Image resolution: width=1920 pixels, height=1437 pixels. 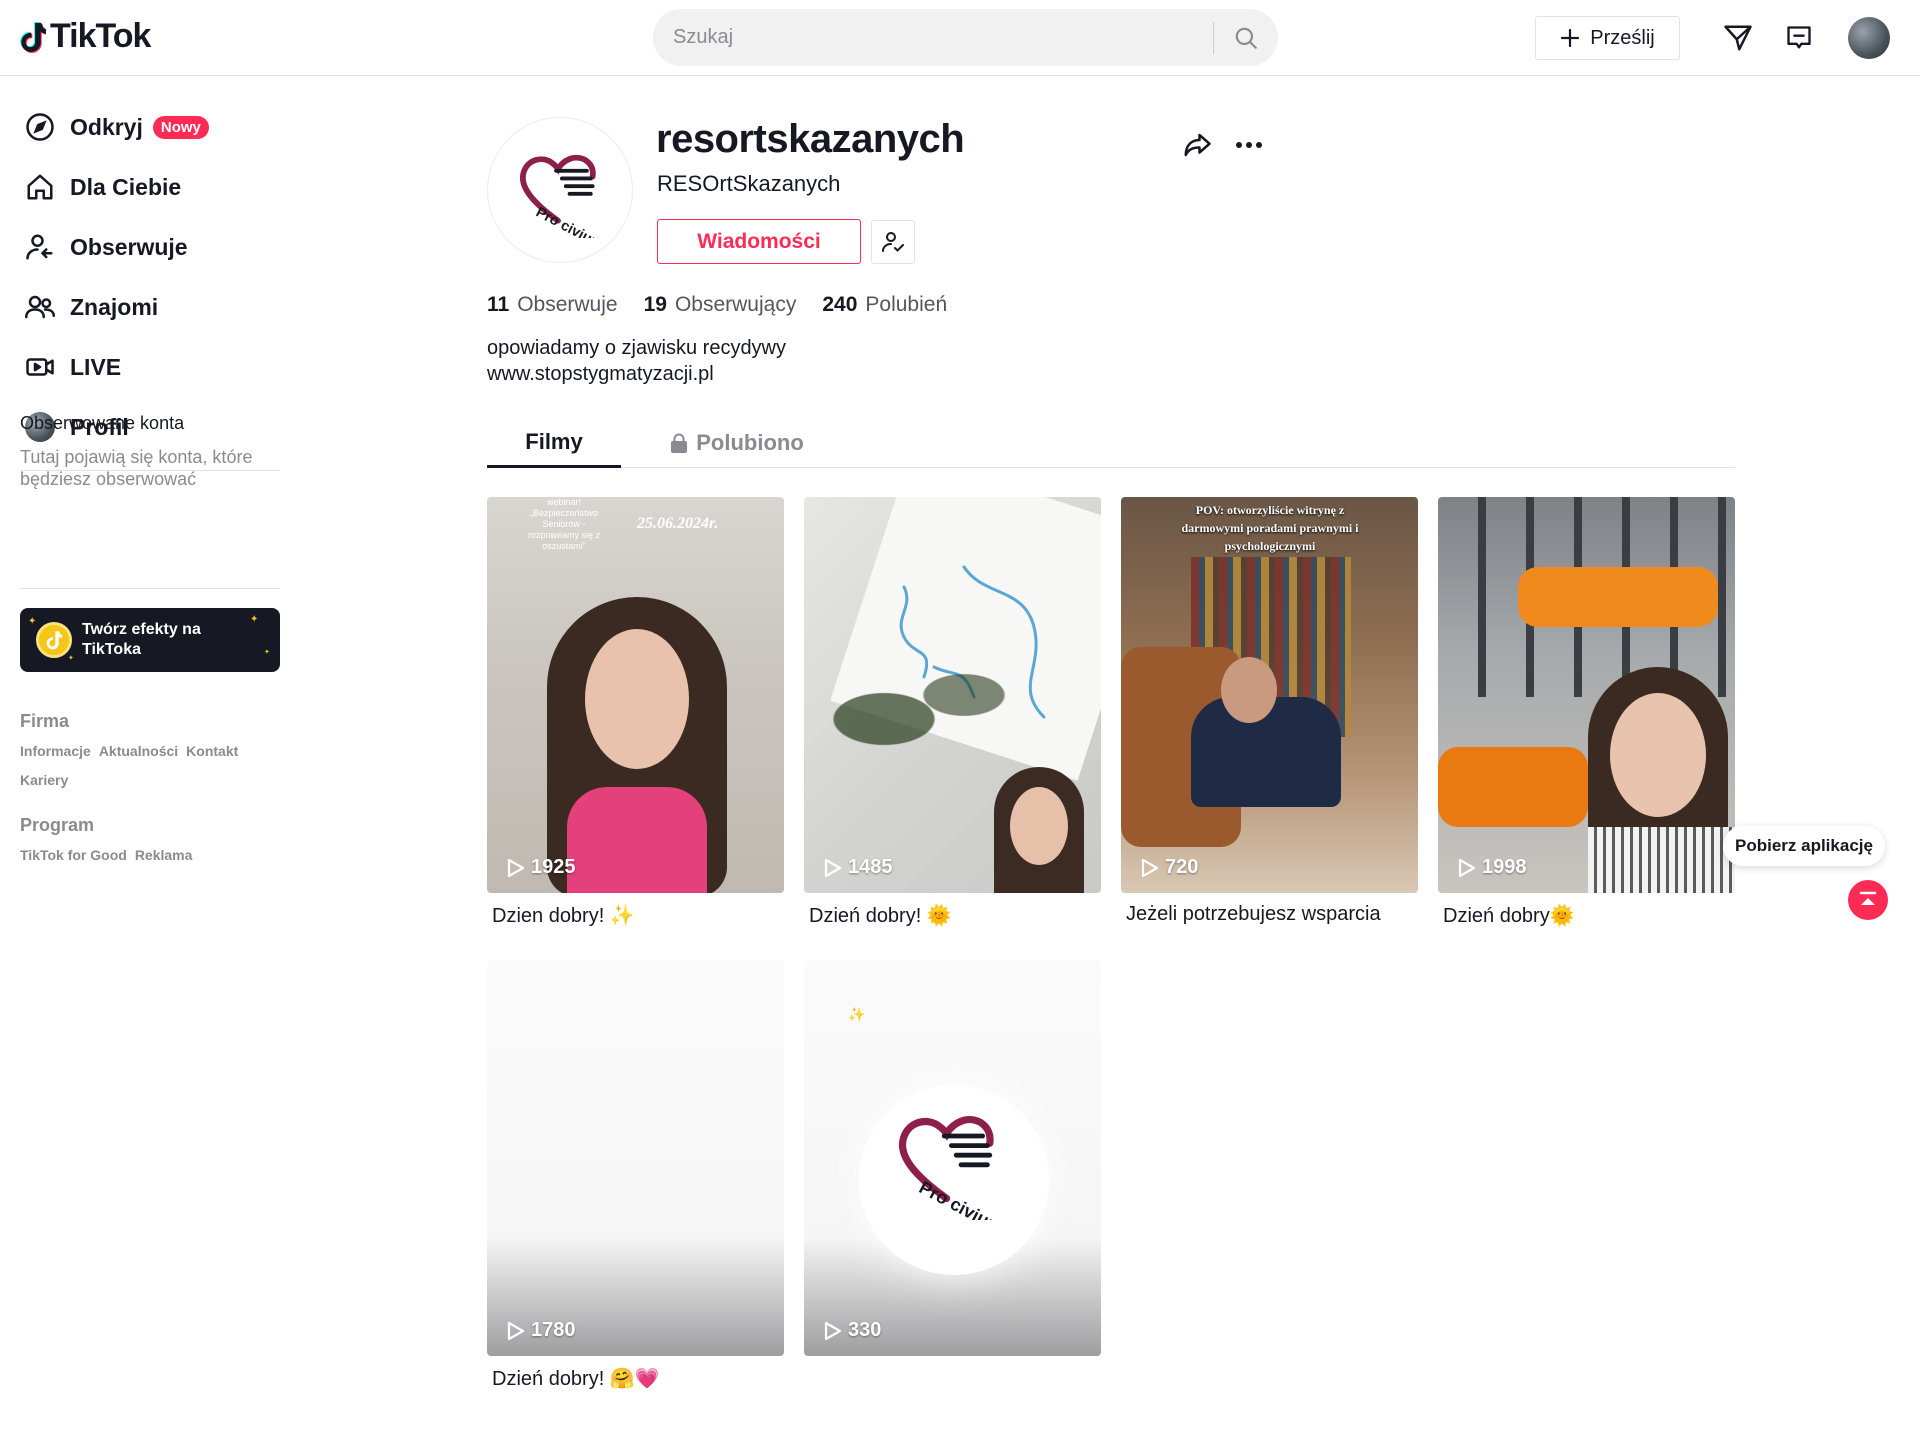 I want to click on footer-company-links: Informacje Aktualności Kontakt, so click(x=129, y=751).